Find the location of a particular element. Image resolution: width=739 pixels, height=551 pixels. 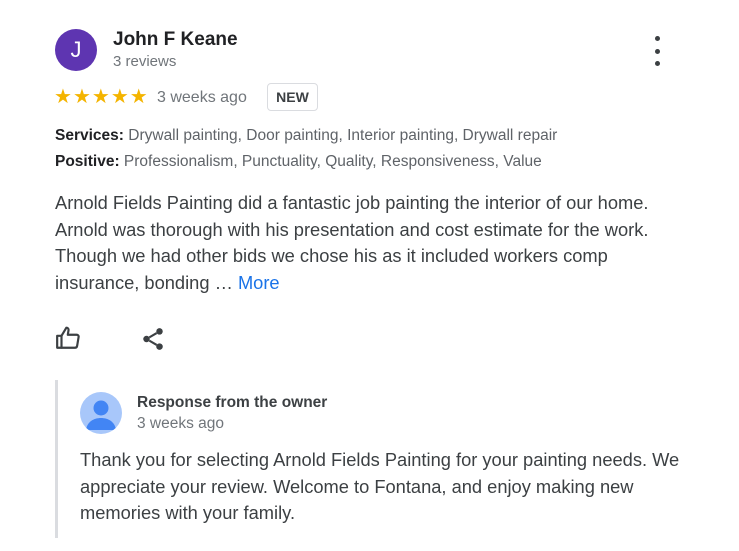

star-rating: ★ ★ ★ ★ ★ is located at coordinates (101, 97).